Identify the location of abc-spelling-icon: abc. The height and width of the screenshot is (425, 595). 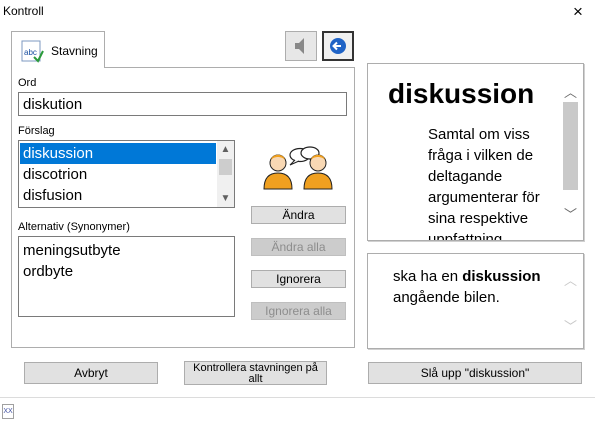
(32, 51).